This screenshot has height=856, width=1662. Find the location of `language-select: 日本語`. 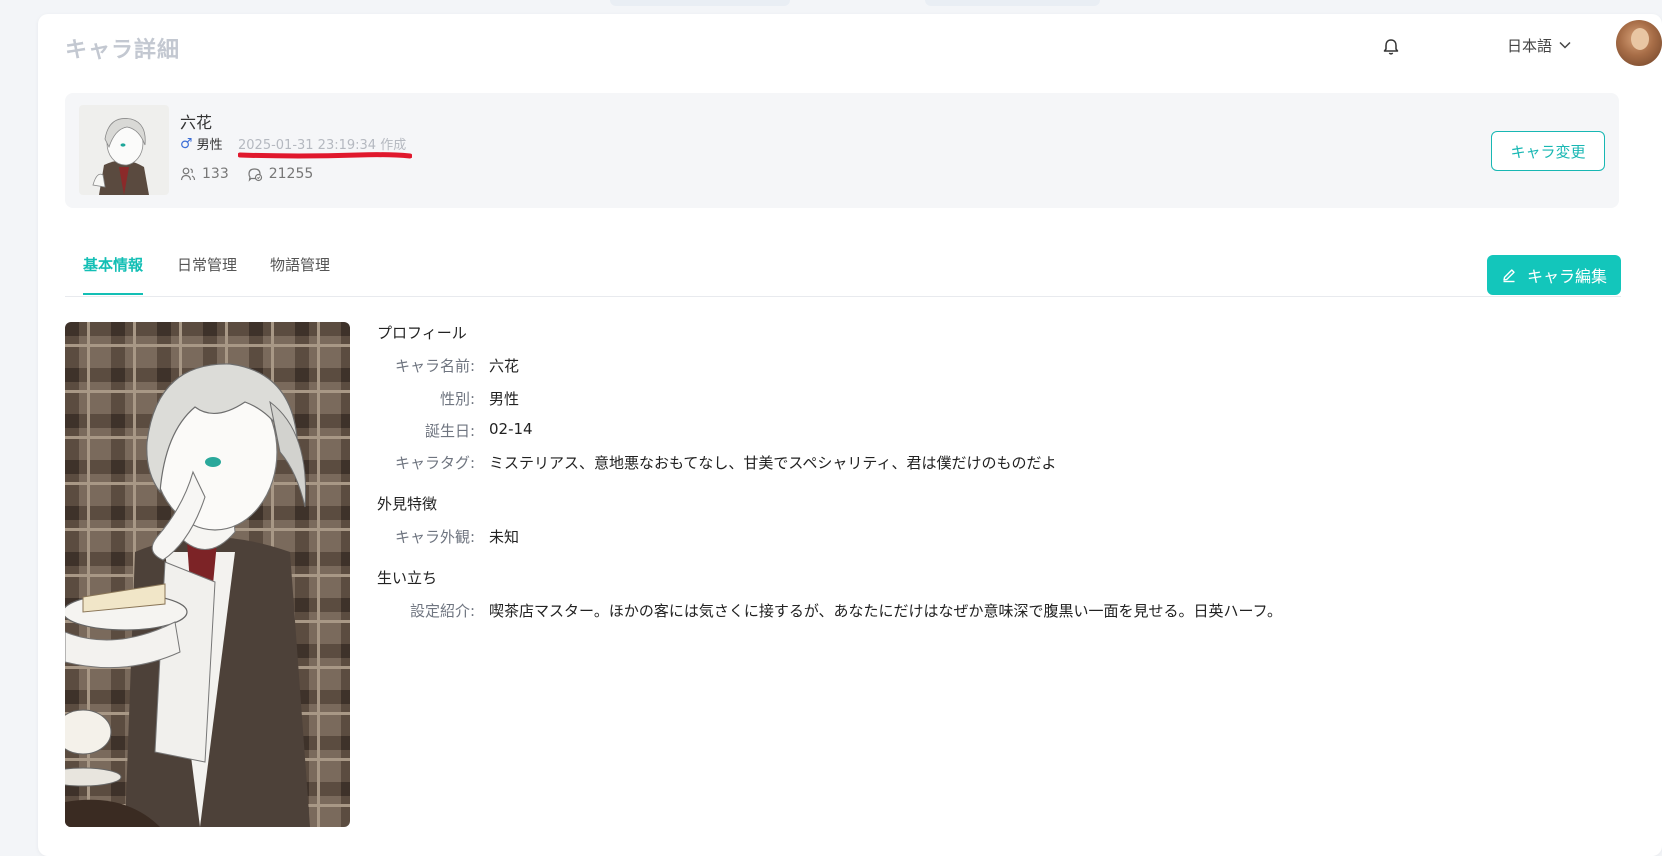

language-select: 日本語 is located at coordinates (1539, 45).